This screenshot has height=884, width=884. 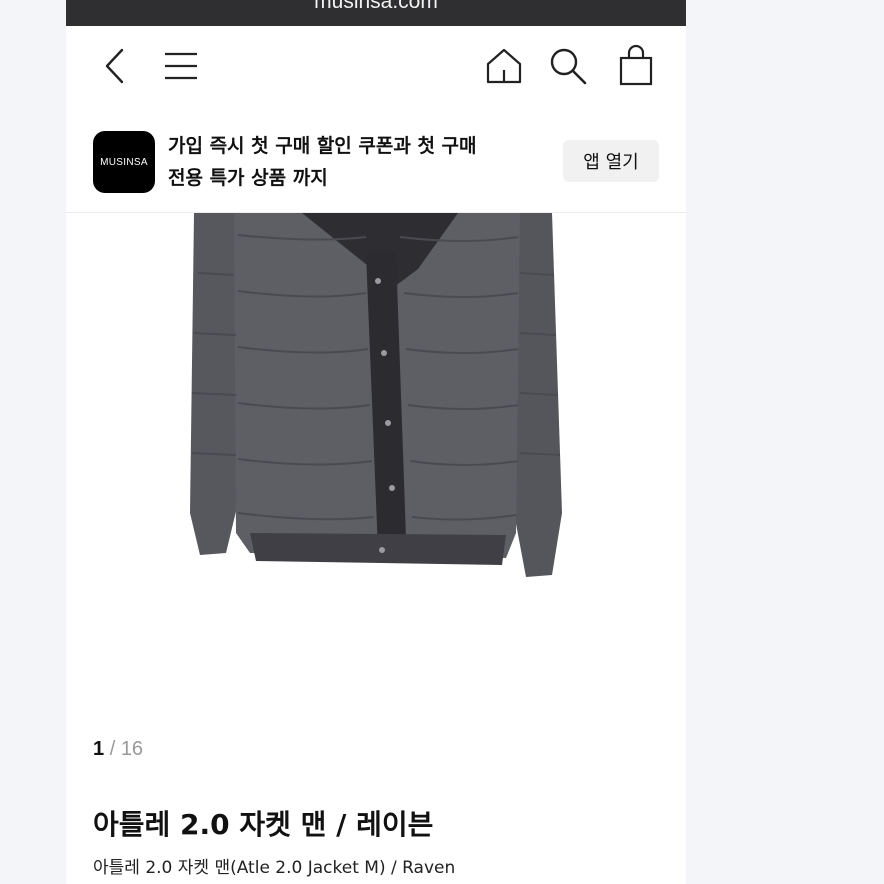 I want to click on menu-icon, so click(x=181, y=66).